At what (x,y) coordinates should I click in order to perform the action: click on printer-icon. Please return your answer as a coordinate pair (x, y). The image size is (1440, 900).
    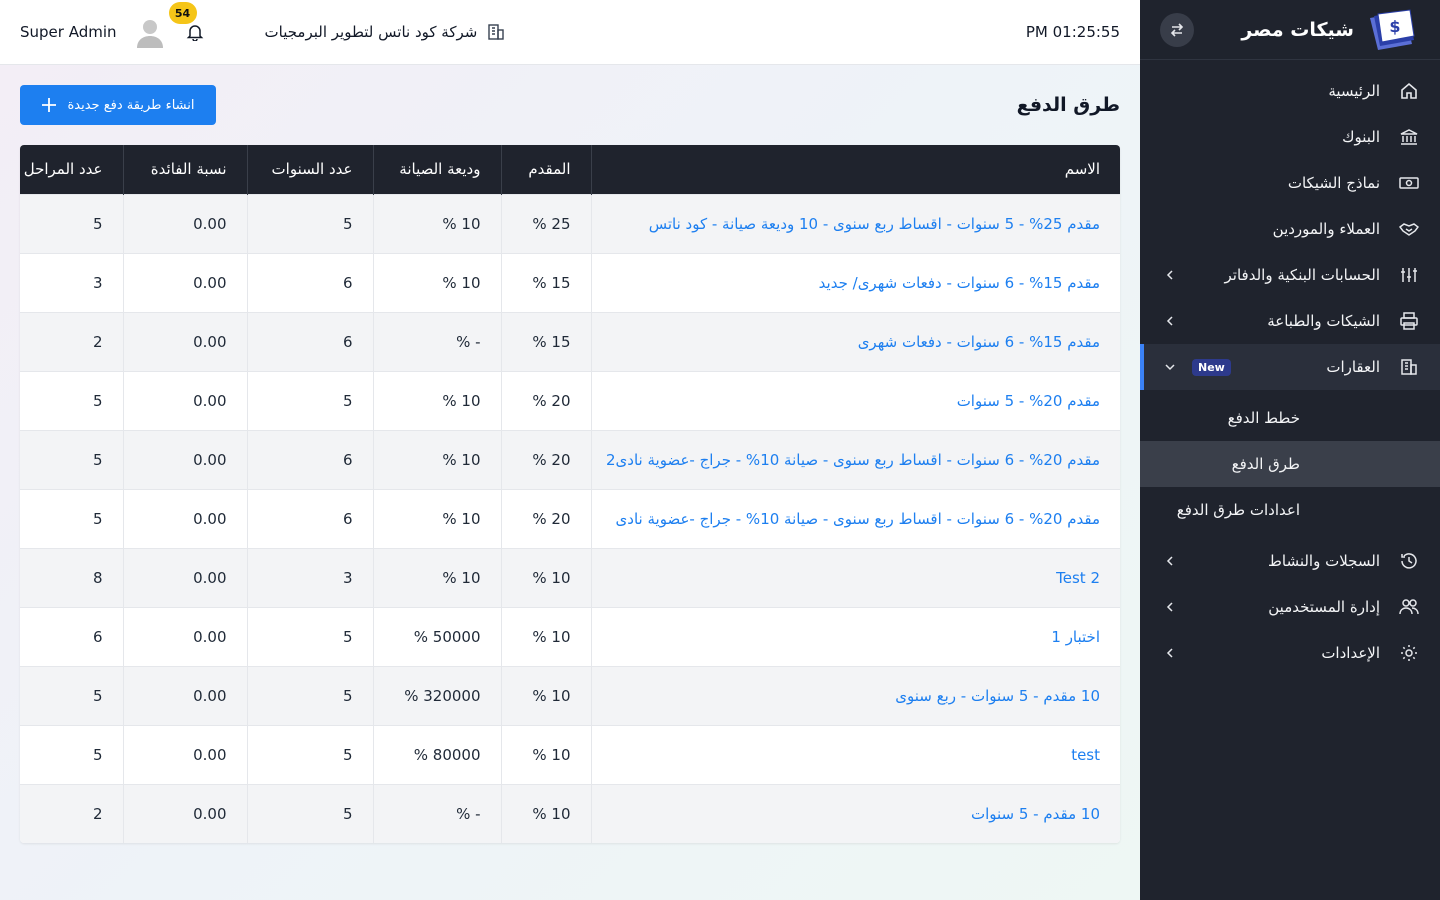
    Looking at the image, I should click on (1409, 321).